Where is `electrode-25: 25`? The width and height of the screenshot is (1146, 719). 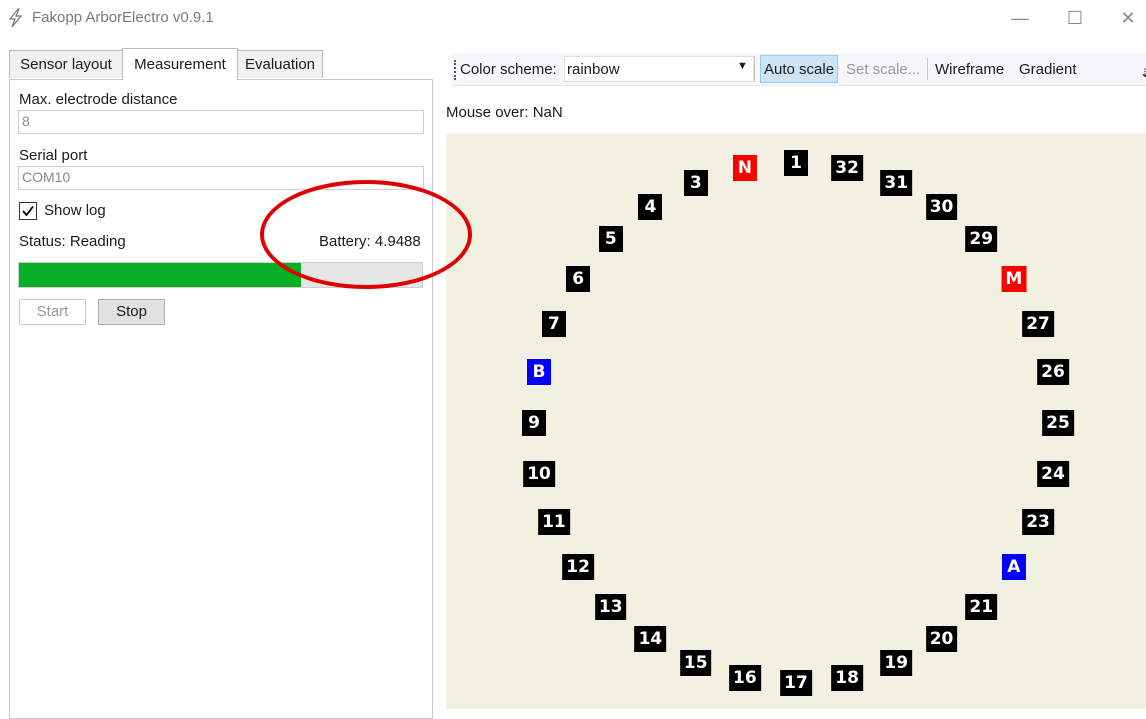
electrode-25: 25 is located at coordinates (1058, 423).